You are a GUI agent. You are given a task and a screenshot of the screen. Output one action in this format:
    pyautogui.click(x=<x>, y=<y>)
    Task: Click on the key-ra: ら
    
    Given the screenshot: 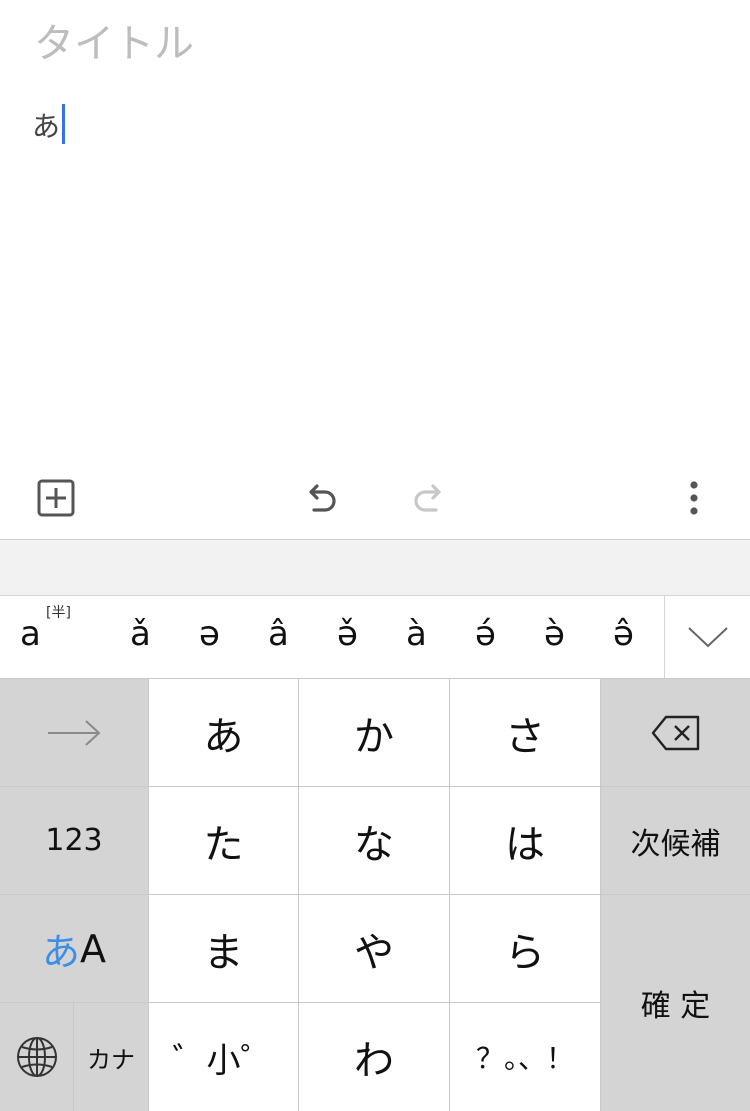 What is the action you would take?
    pyautogui.click(x=525, y=948)
    